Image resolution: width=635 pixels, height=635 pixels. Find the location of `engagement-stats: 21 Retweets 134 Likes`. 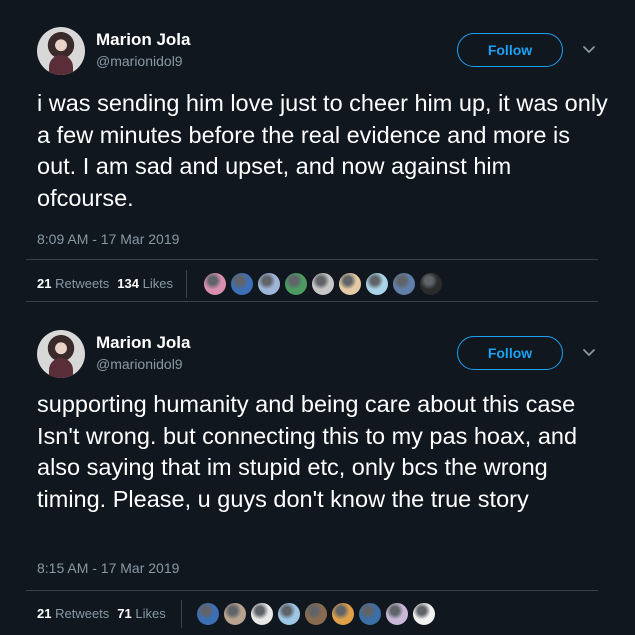

engagement-stats: 21 Retweets 134 Likes is located at coordinates (105, 283).